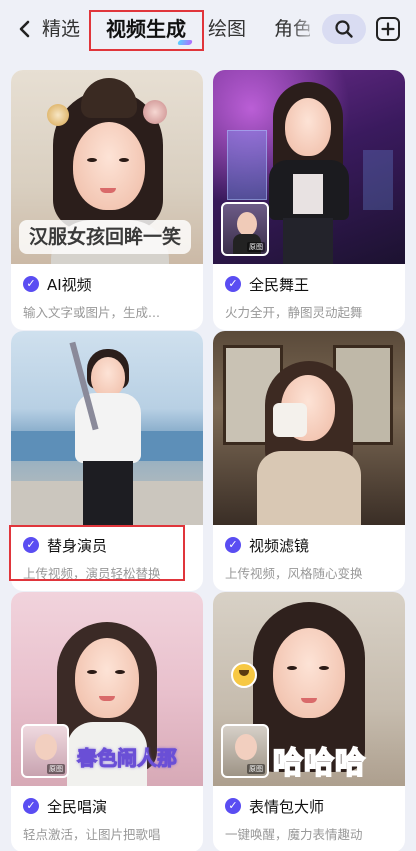  I want to click on card-sing-along: 原图 春色闹人那 ✓ 全民唱演 轻点激活，让图片把歌唱, so click(107, 721).